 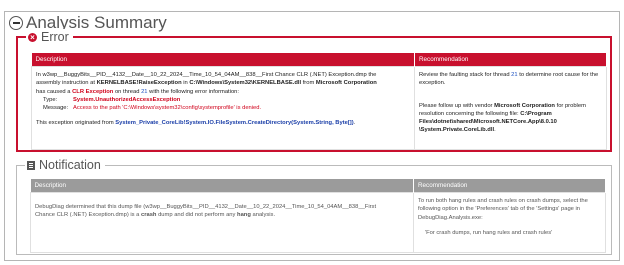 I want to click on error-x-icon: ×, so click(x=32, y=37).